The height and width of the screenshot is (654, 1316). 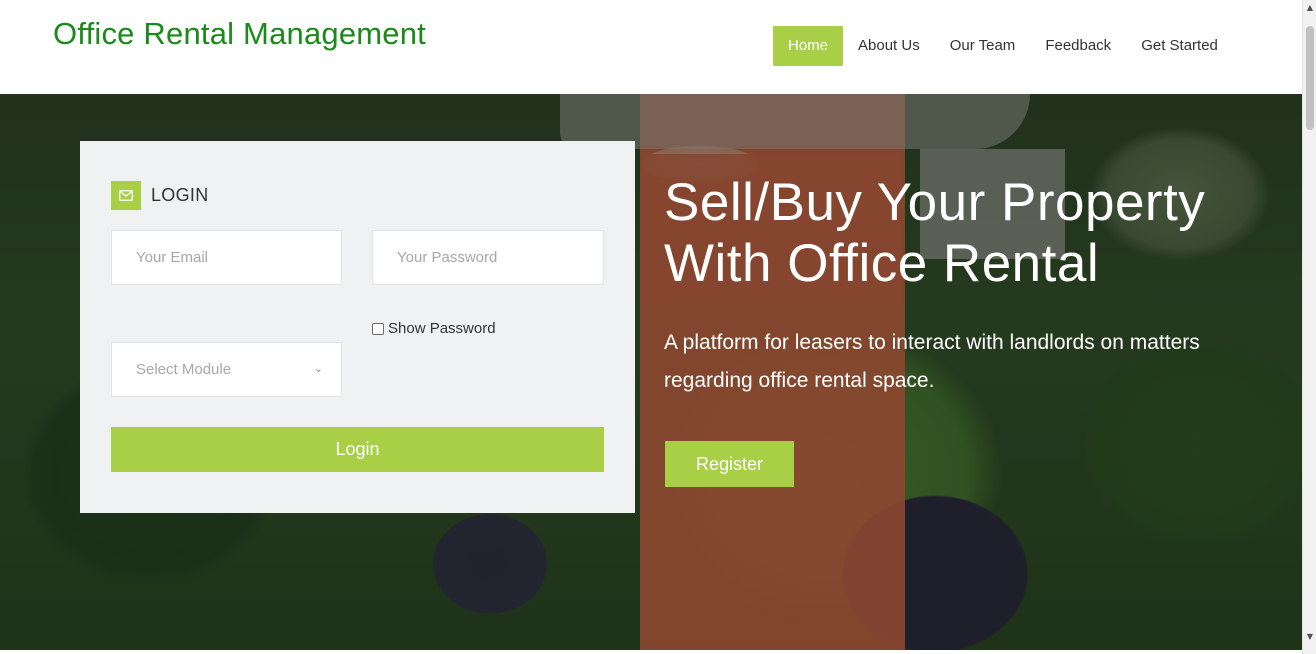 I want to click on show-password-toggle: Show Password, so click(x=434, y=328).